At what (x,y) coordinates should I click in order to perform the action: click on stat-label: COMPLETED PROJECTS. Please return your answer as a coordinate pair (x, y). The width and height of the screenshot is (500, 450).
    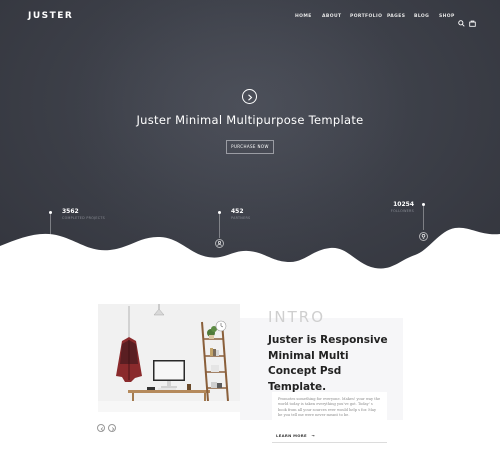
    Looking at the image, I should click on (84, 218).